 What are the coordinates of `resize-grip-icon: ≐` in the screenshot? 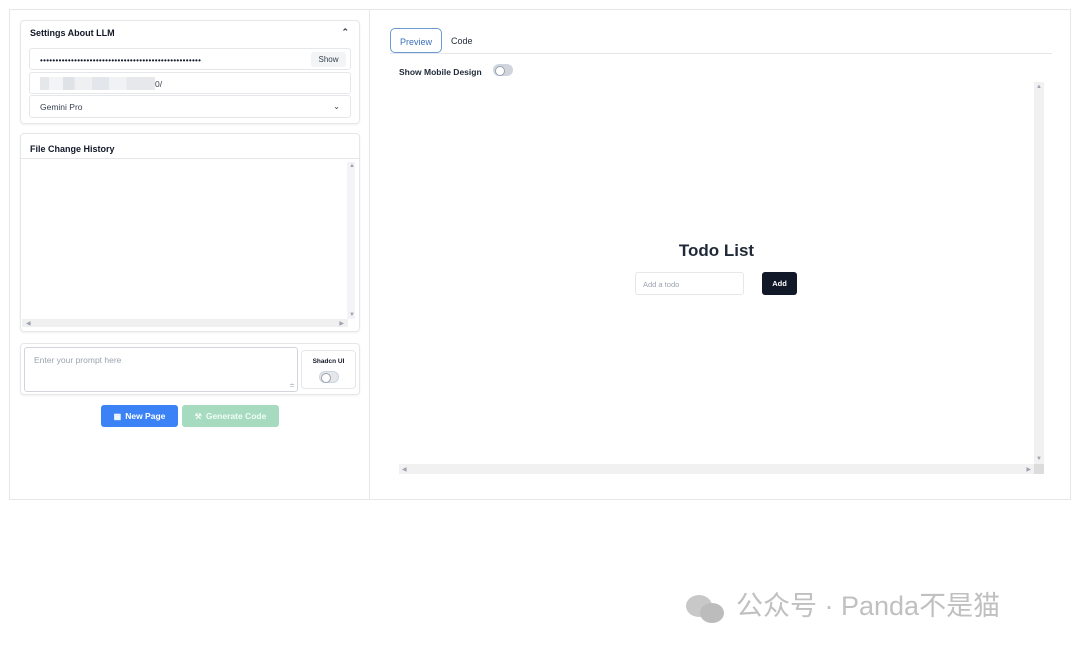 It's located at (292, 386).